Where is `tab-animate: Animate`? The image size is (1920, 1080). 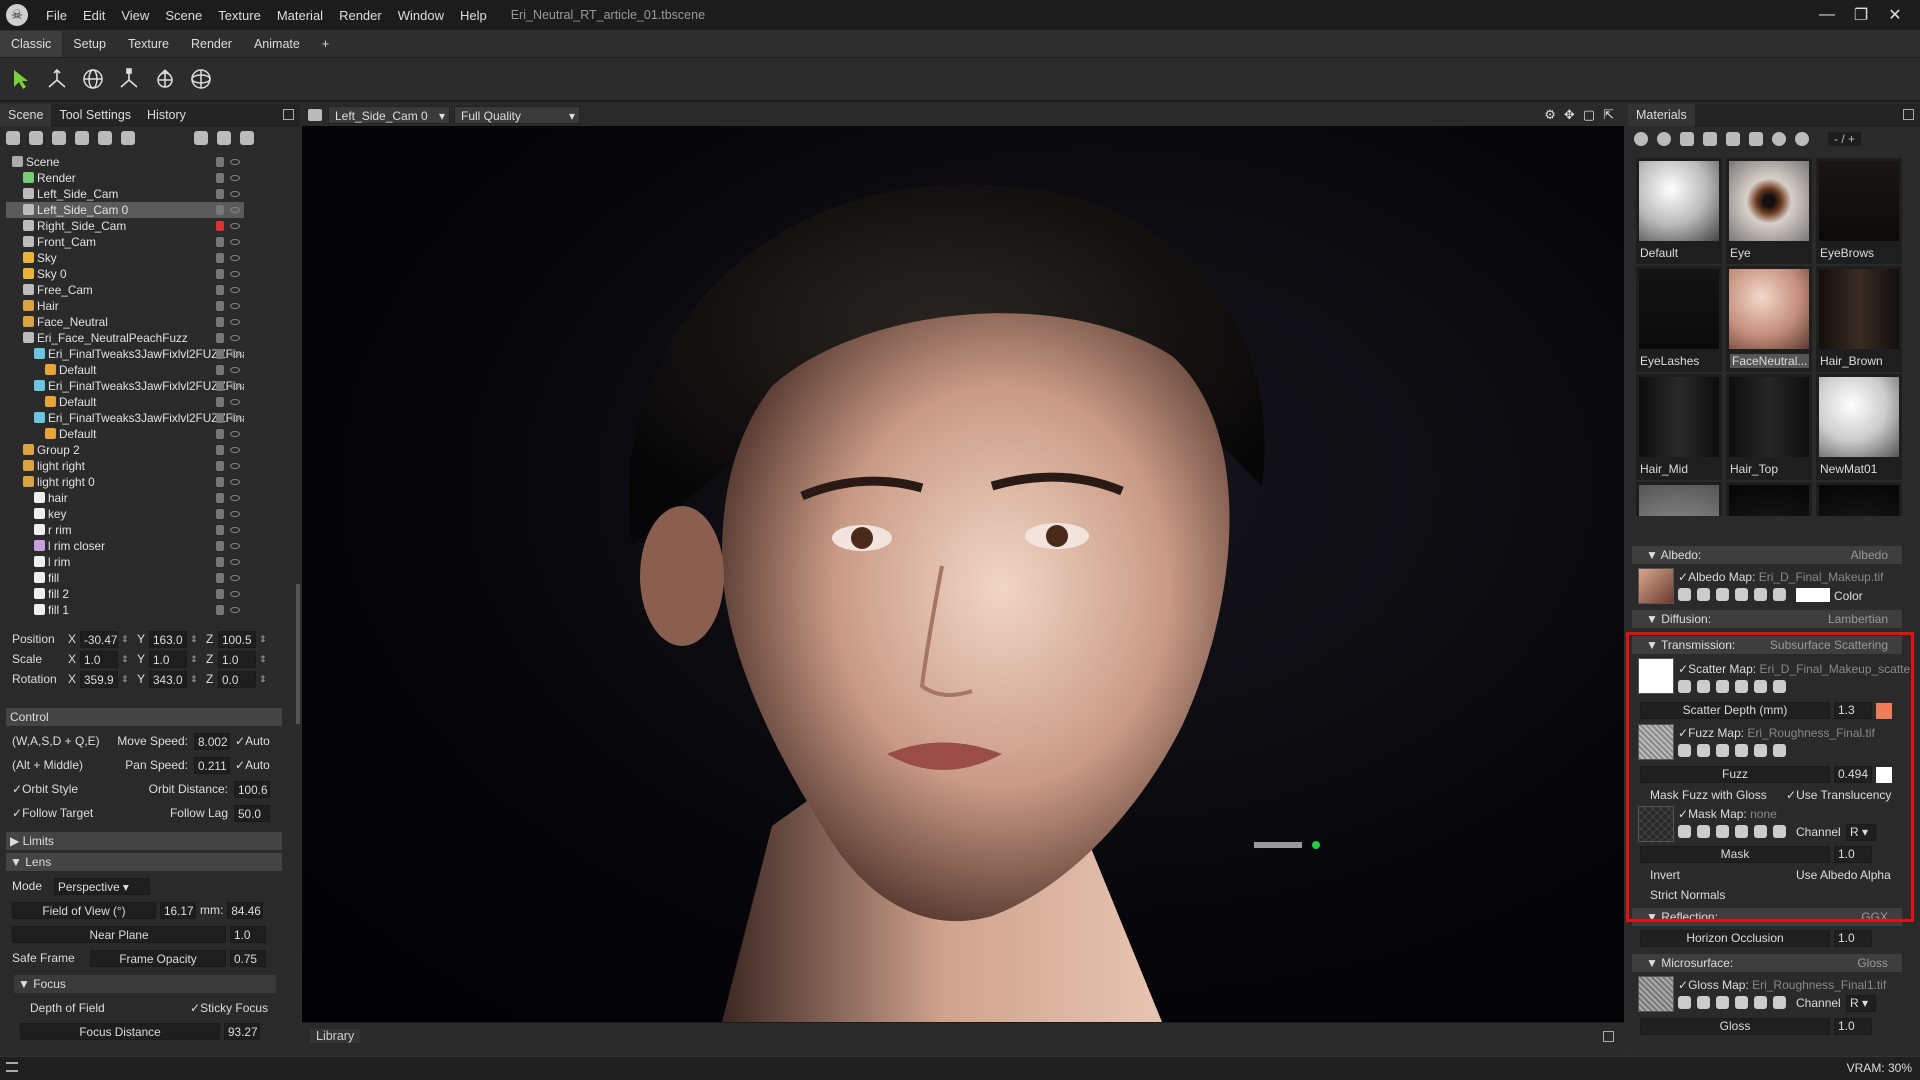 tab-animate: Animate is located at coordinates (277, 44).